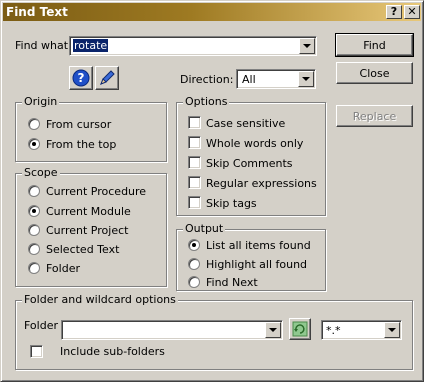  What do you see at coordinates (207, 79) in the screenshot?
I see `direction-label: Direction:` at bounding box center [207, 79].